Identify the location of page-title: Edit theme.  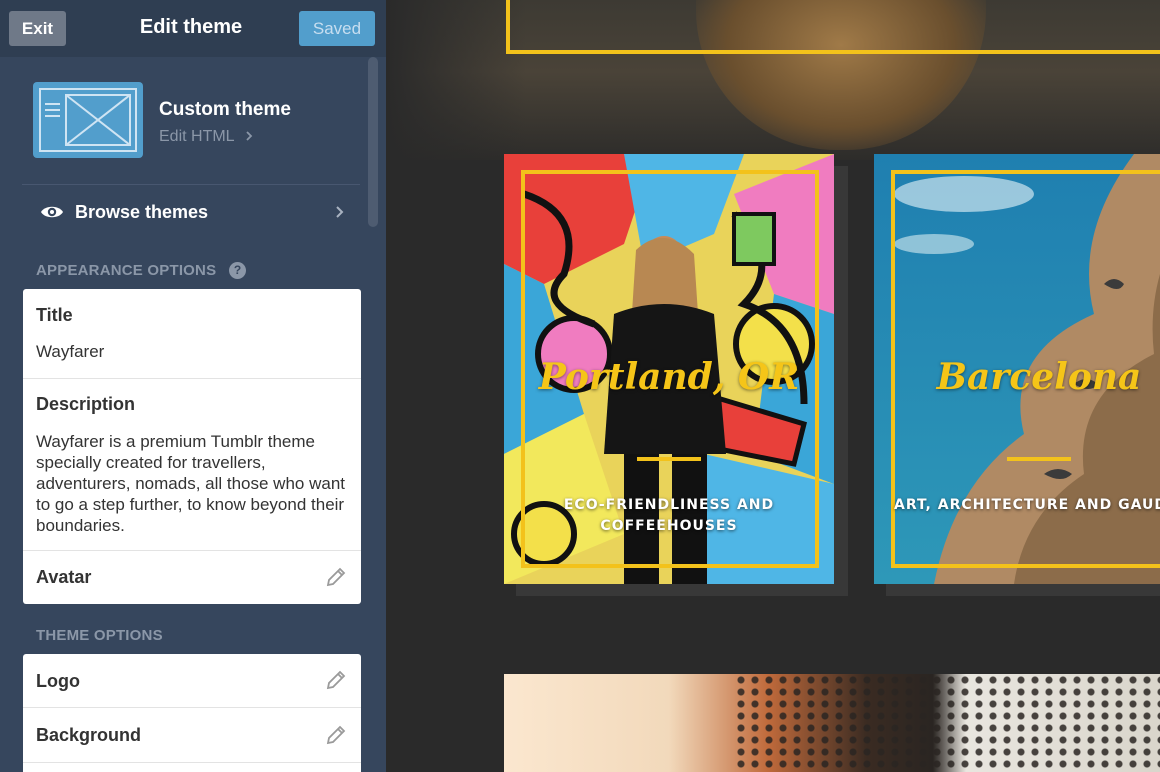
(191, 27).